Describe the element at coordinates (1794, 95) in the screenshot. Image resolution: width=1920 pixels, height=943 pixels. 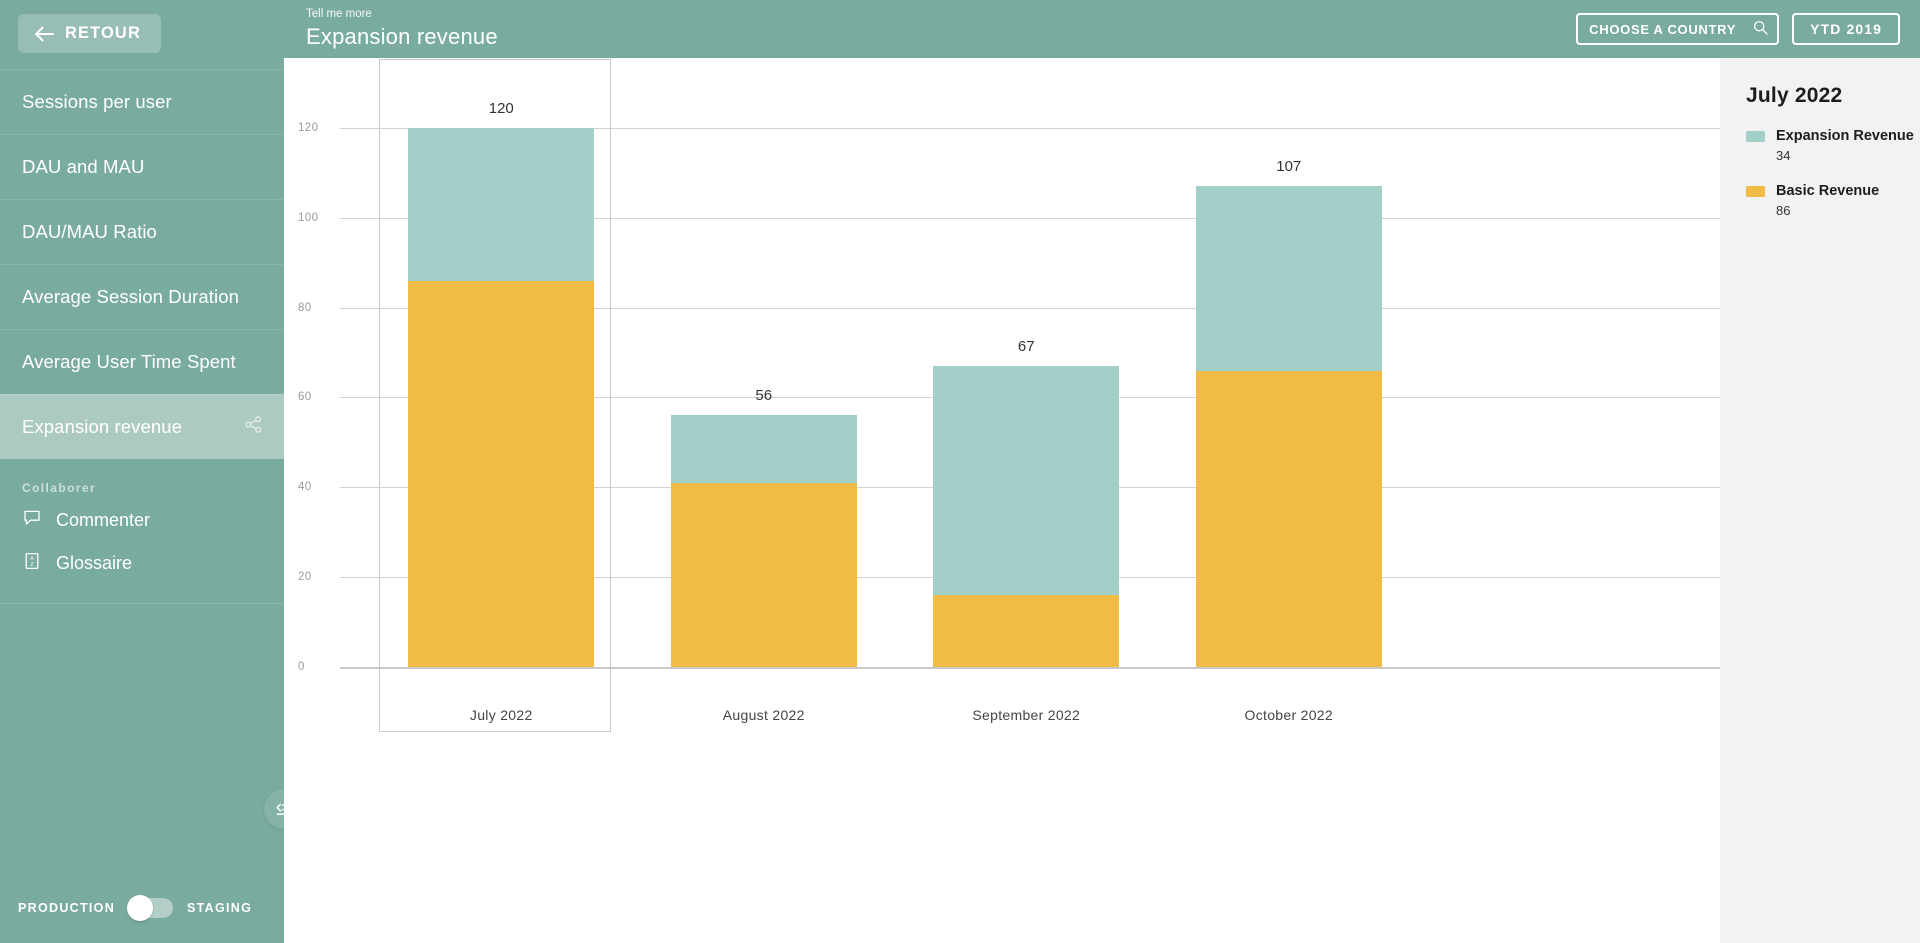
I see `legend-panel-title: July 2022` at that location.